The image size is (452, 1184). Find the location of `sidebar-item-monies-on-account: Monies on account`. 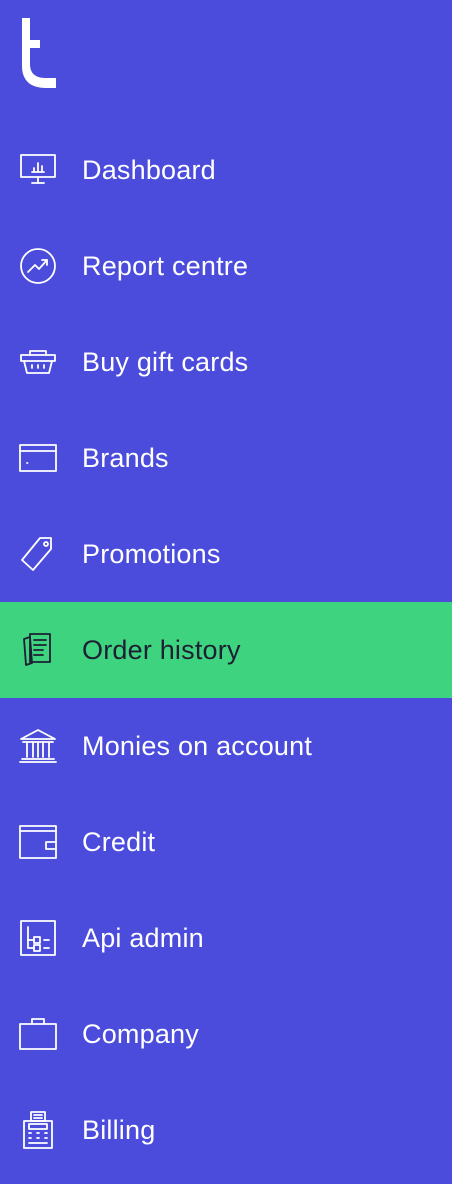

sidebar-item-monies-on-account: Monies on account is located at coordinates (226, 746).